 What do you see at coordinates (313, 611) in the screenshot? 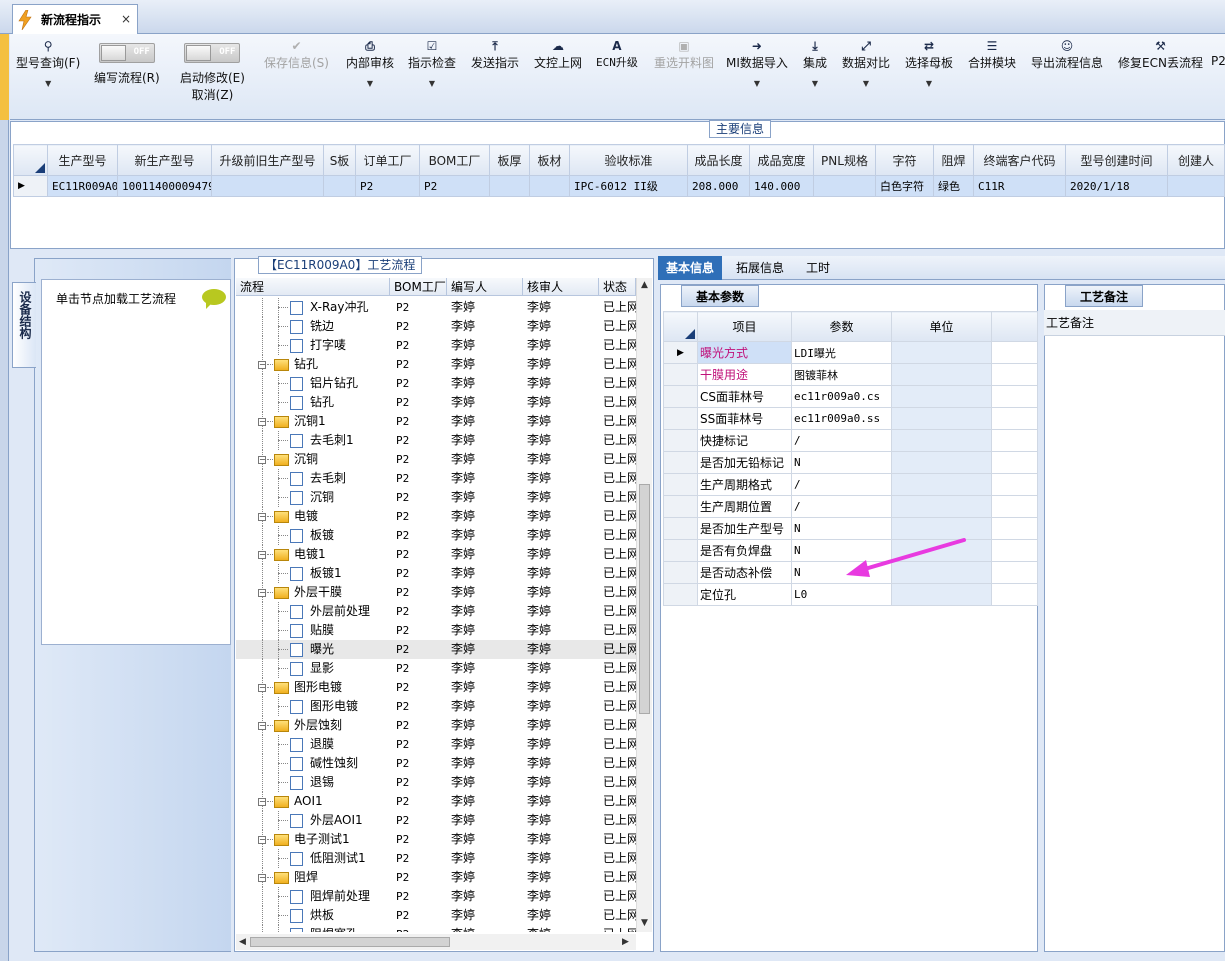
I see `tree-node-cell: 外层前处理` at bounding box center [313, 611].